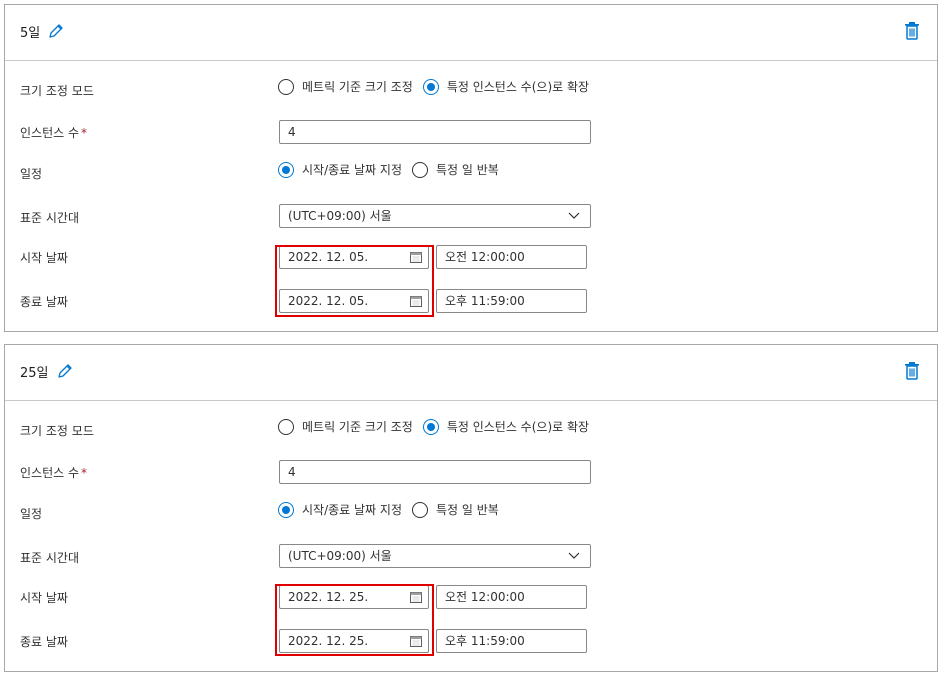  I want to click on condition-title: 5일, so click(30, 33).